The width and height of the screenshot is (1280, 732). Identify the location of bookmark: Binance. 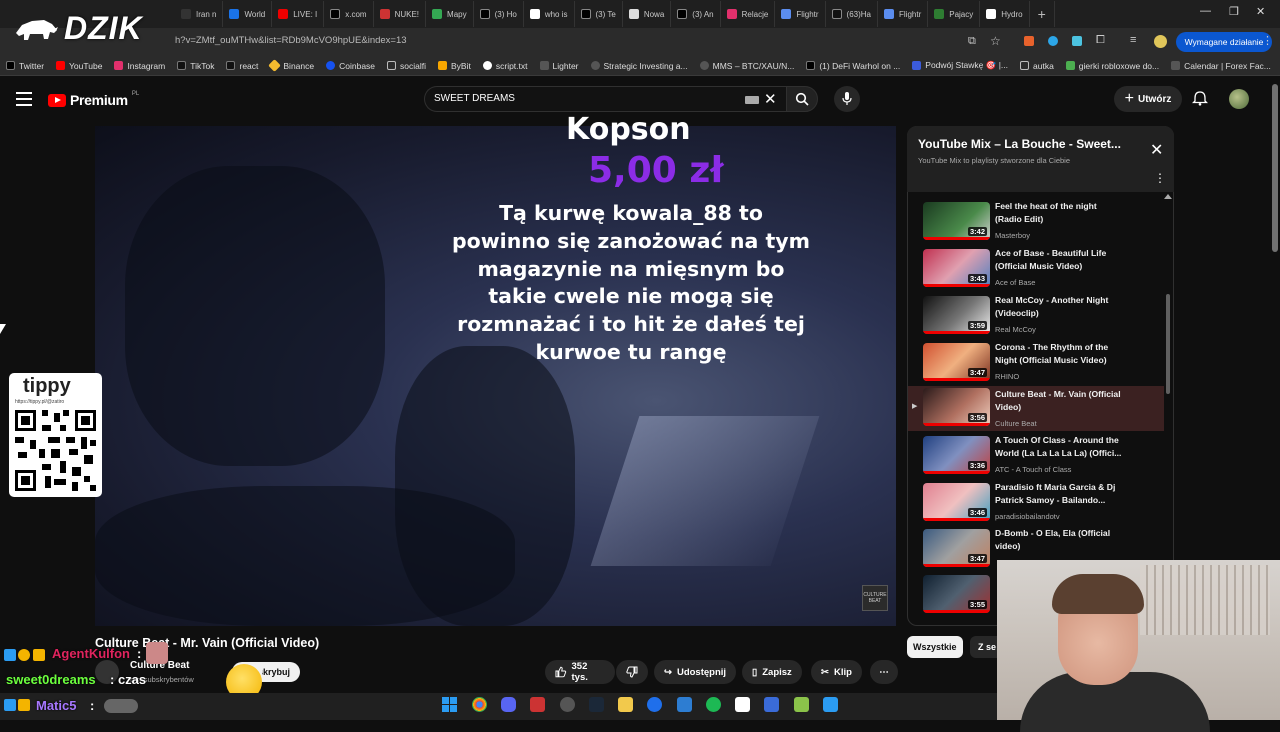
(291, 65).